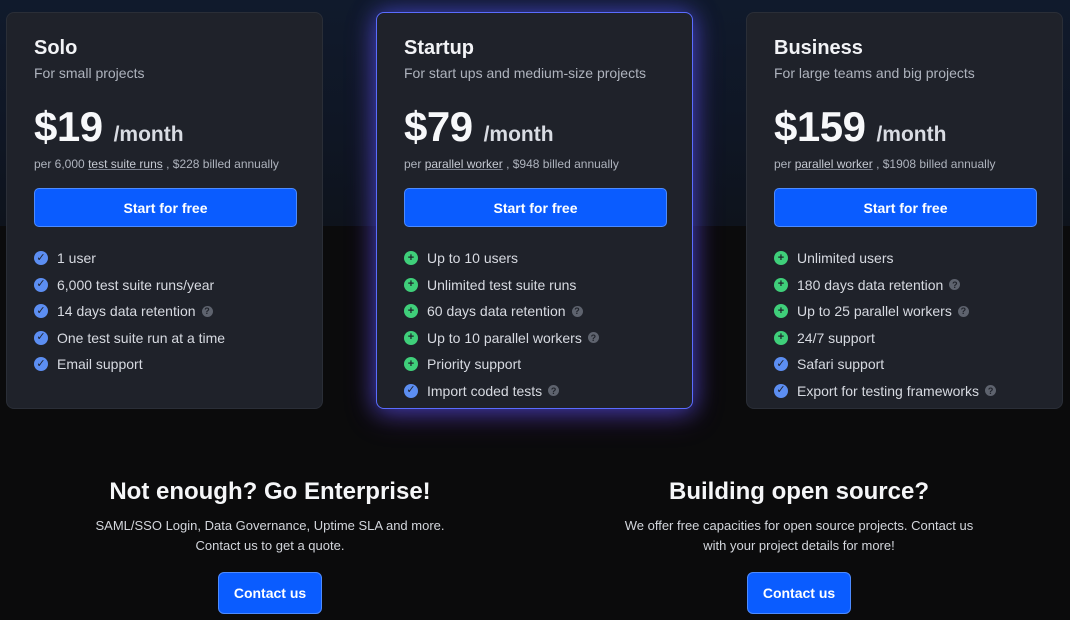 The height and width of the screenshot is (620, 1070). Describe the element at coordinates (534, 258) in the screenshot. I see `feature-item: + Up to 10 users` at that location.